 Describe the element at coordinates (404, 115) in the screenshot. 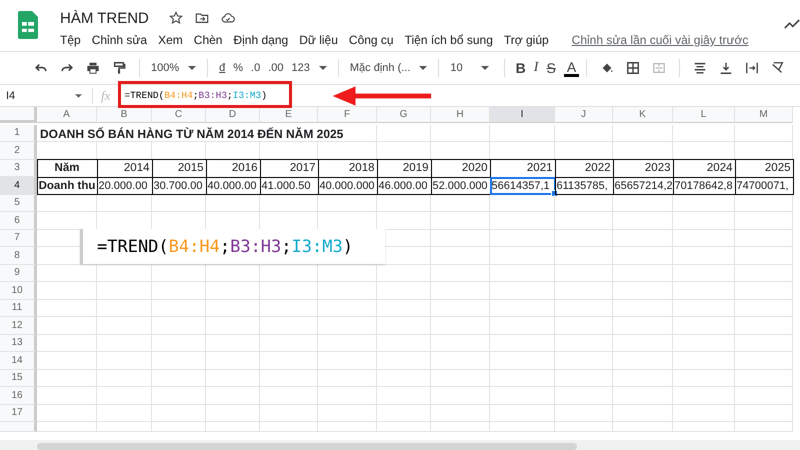

I see `column-header: G` at that location.